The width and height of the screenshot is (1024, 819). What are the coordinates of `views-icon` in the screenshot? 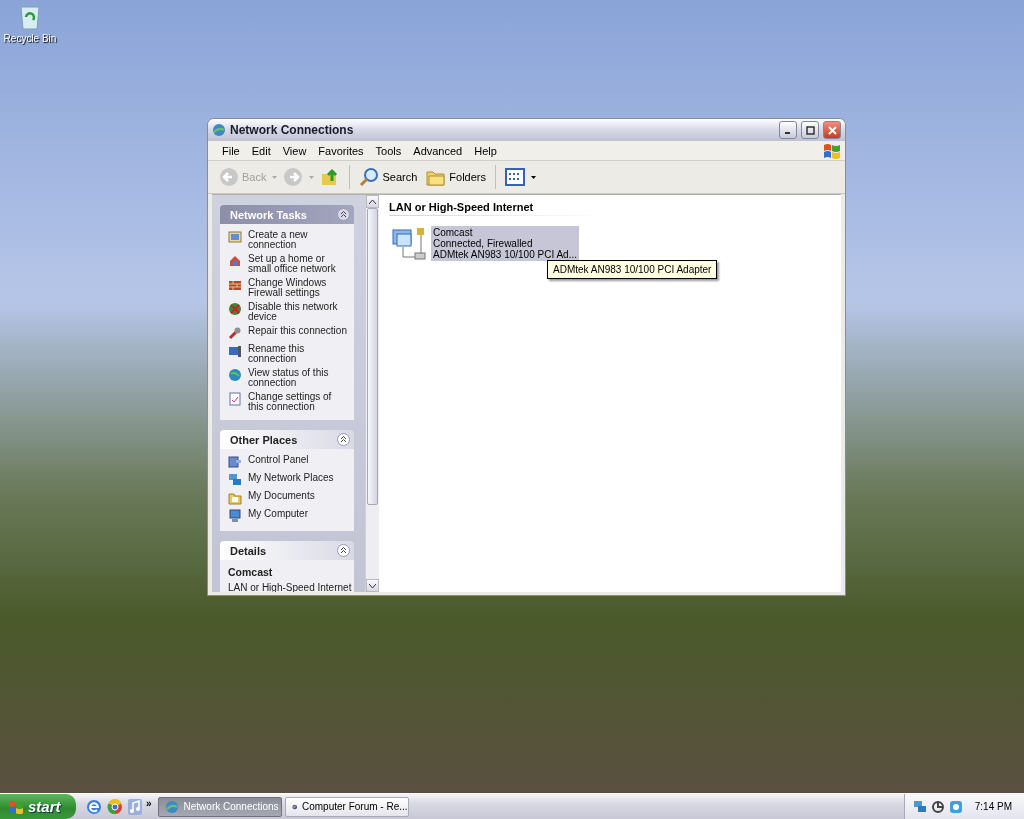 It's located at (515, 177).